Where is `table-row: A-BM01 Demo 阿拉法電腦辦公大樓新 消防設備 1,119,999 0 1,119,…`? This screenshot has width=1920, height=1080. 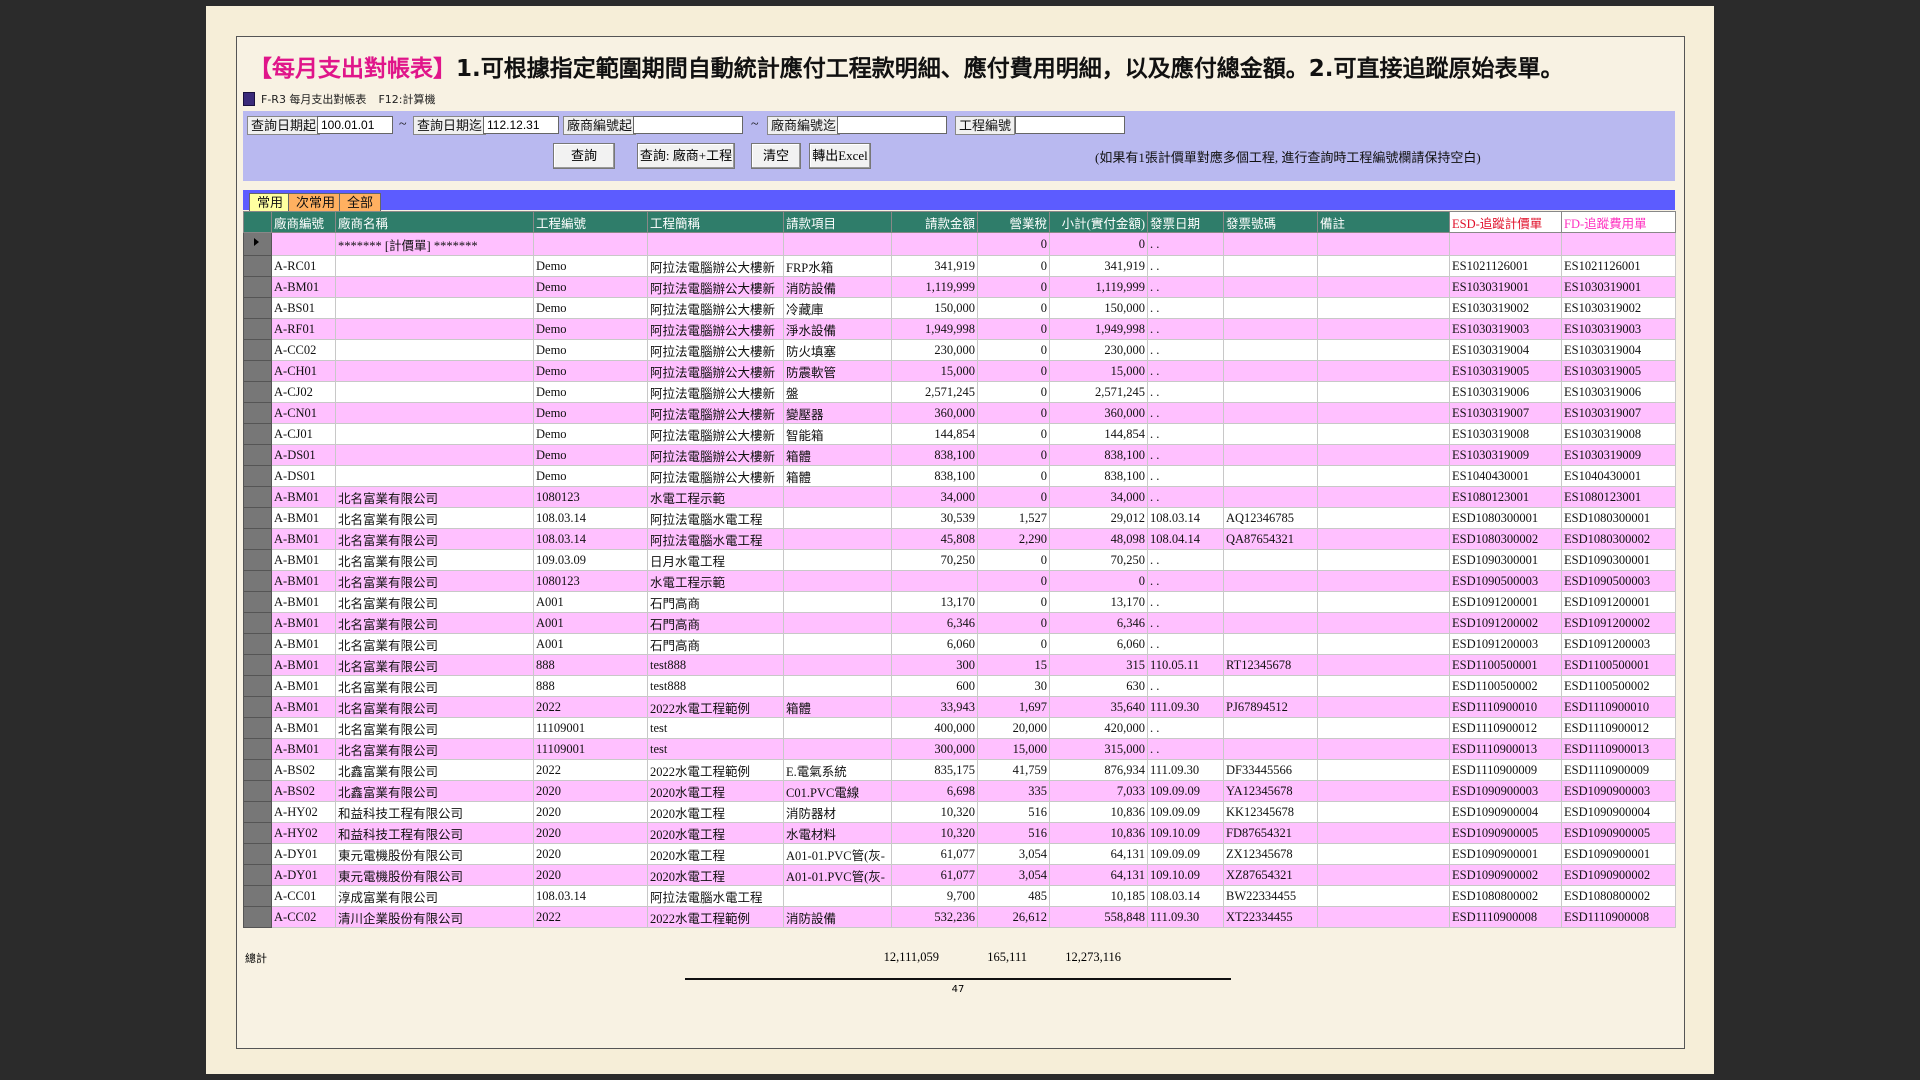
table-row: A-BM01 Demo 阿拉法電腦辦公大樓新 消防設備 1,119,999 0 1,119,… is located at coordinates (959, 287).